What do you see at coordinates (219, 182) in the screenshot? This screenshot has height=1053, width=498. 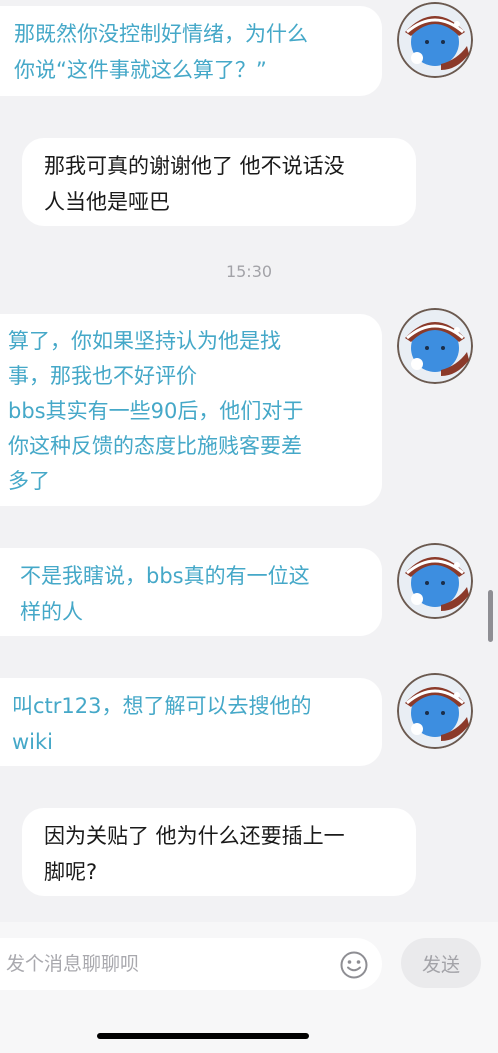 I see `message-bubble: 那我可真的谢谢他了 他不说话没 人当他是哑巴` at bounding box center [219, 182].